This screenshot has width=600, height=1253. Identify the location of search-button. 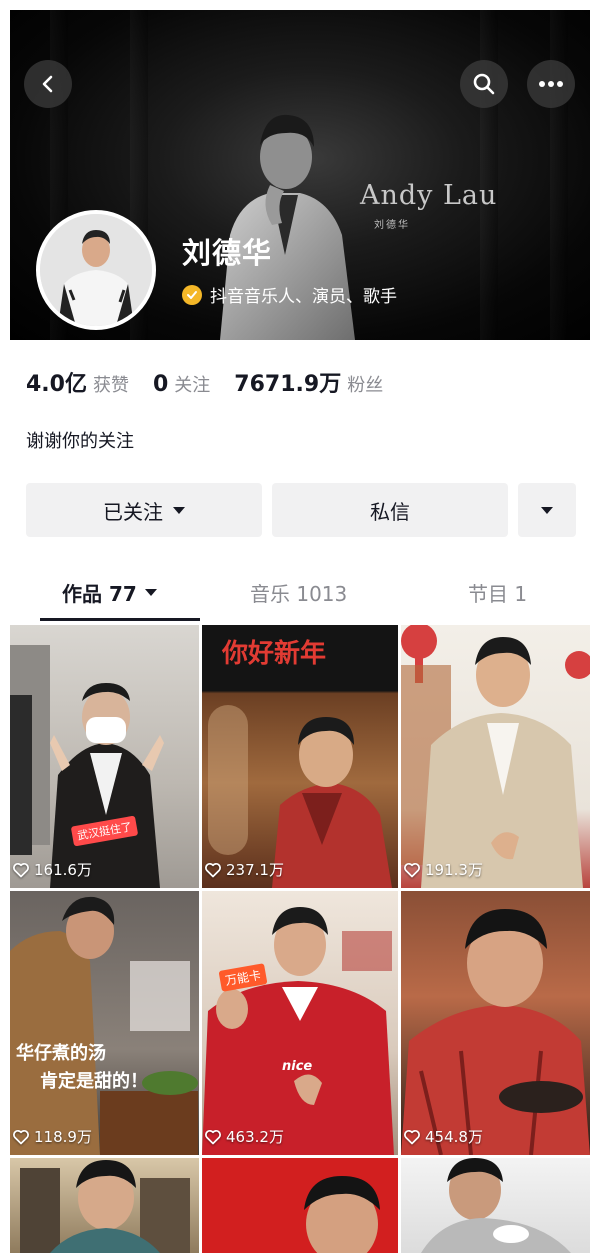
(484, 84).